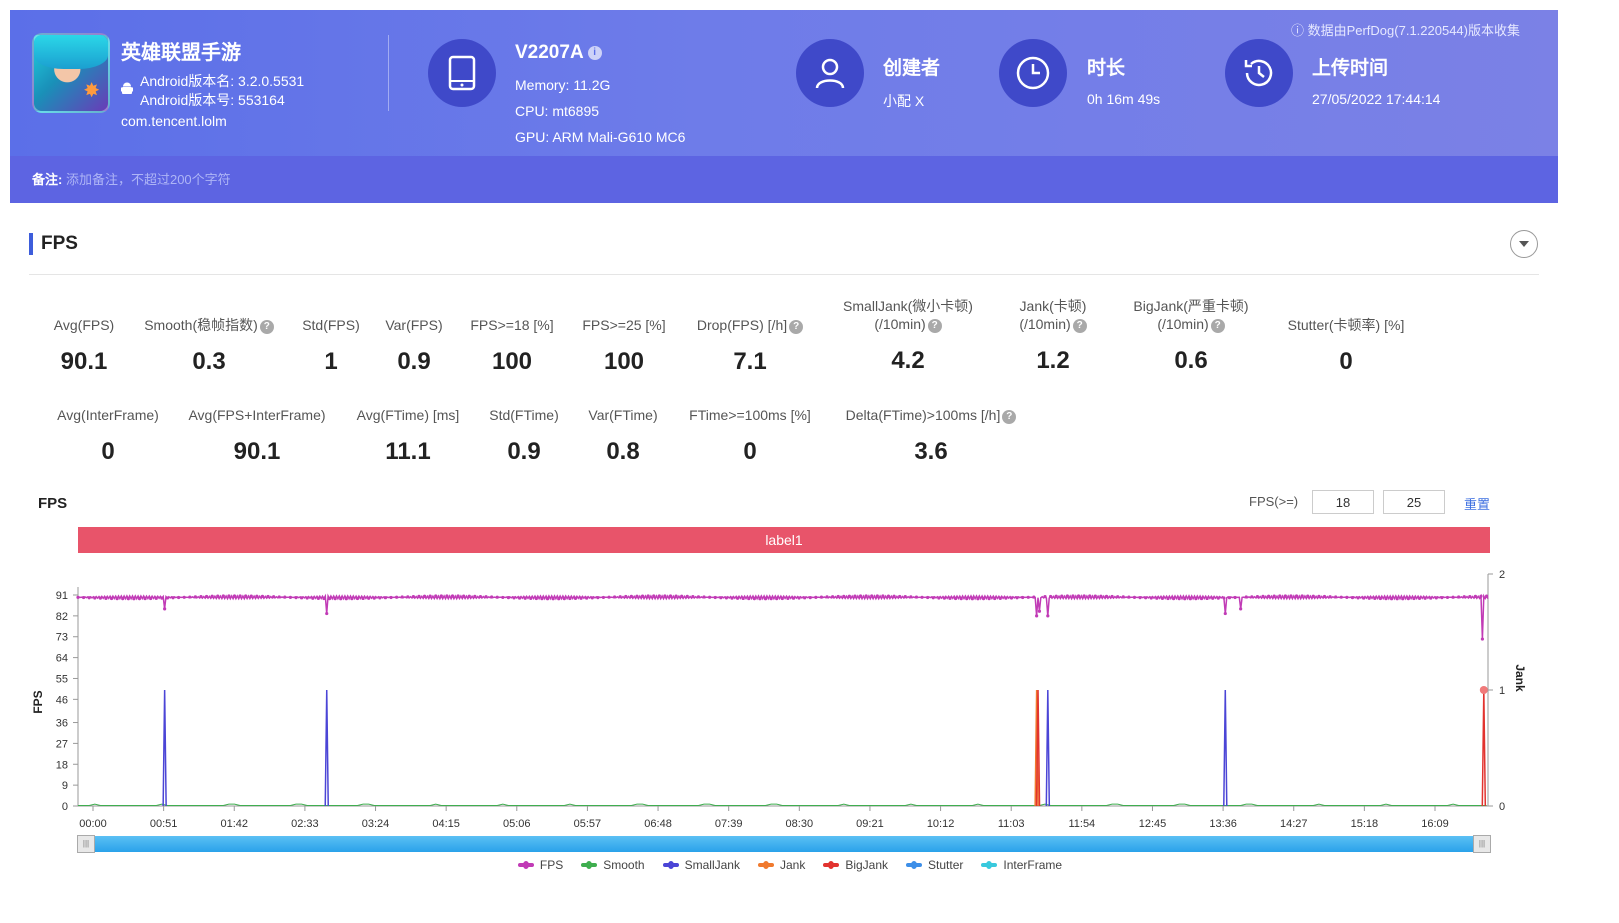 This screenshot has height=923, width=1619. Describe the element at coordinates (1045, 324) in the screenshot. I see `metric-label-unit: (/10min)` at that location.